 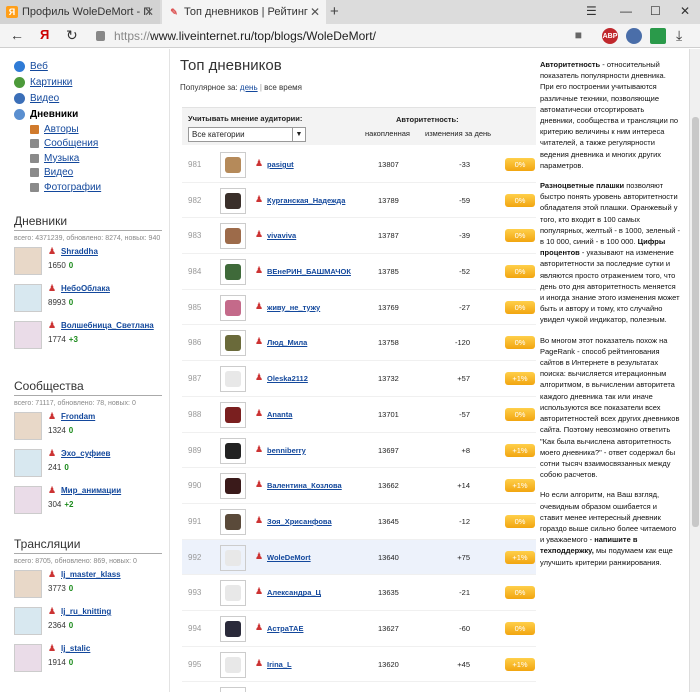 I want to click on change-value: +14, so click(x=463, y=486).